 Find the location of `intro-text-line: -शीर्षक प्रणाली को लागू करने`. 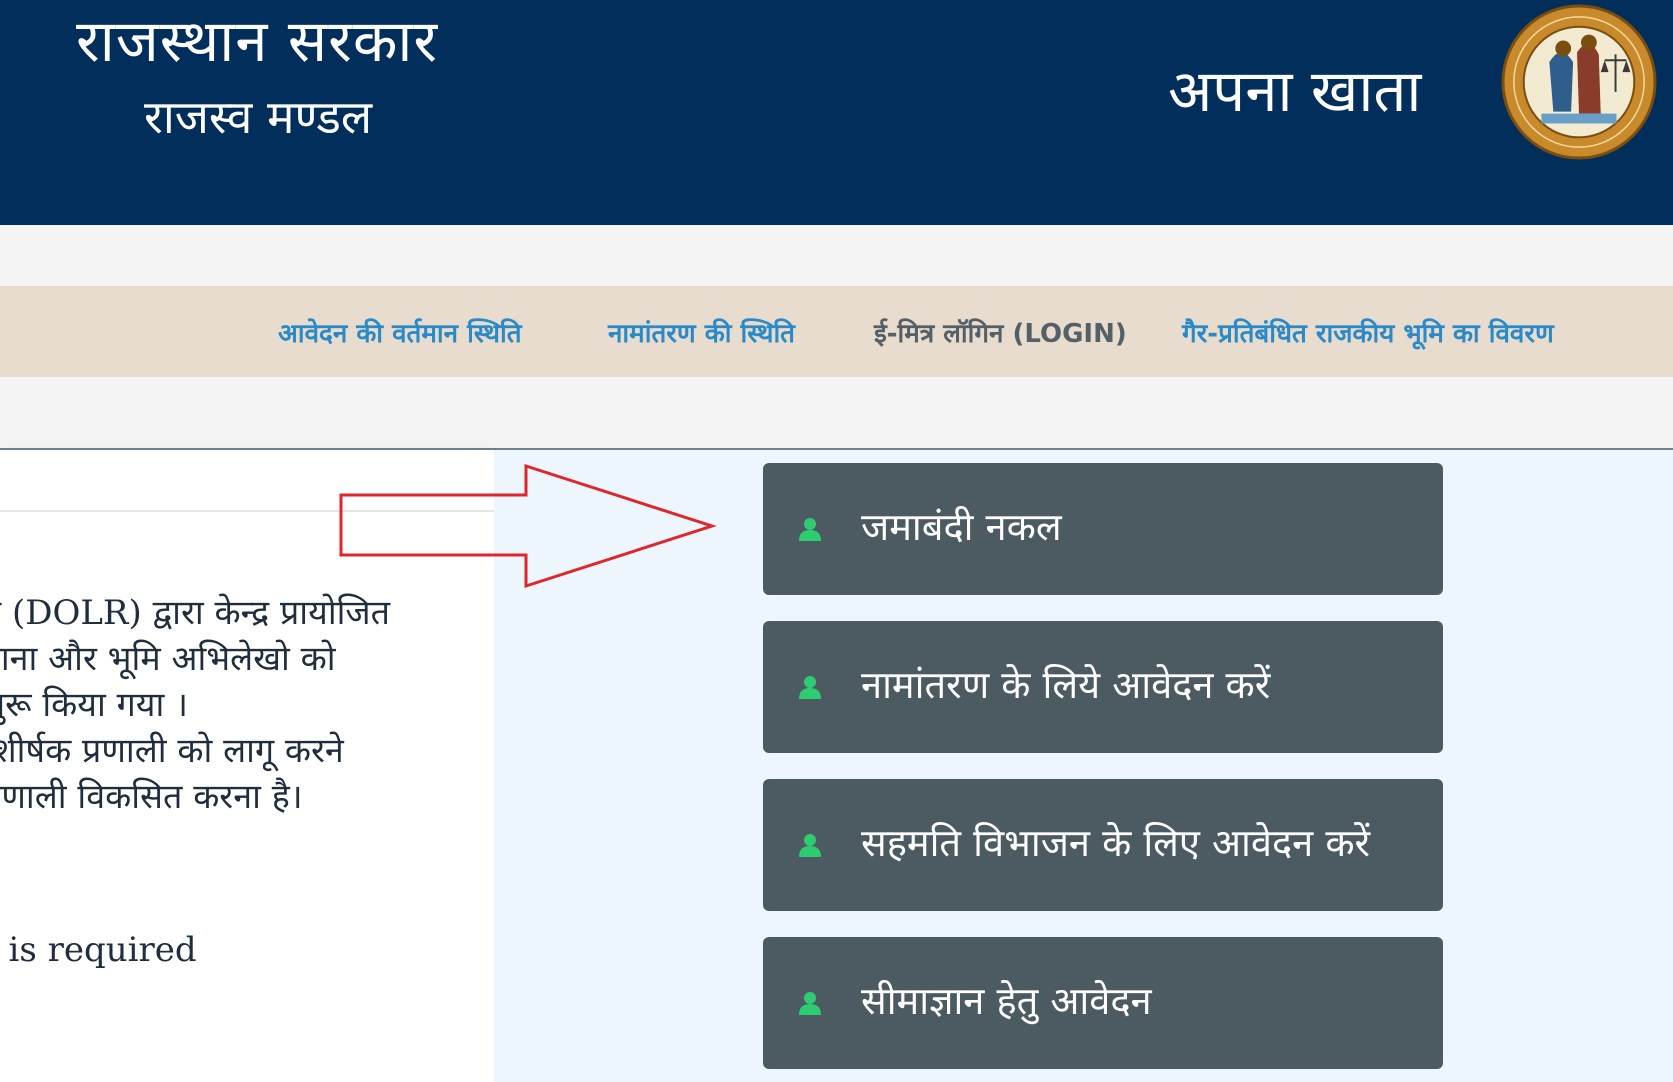

intro-text-line: -शीर्षक प्रणाली को लागू करने is located at coordinates (172, 751).